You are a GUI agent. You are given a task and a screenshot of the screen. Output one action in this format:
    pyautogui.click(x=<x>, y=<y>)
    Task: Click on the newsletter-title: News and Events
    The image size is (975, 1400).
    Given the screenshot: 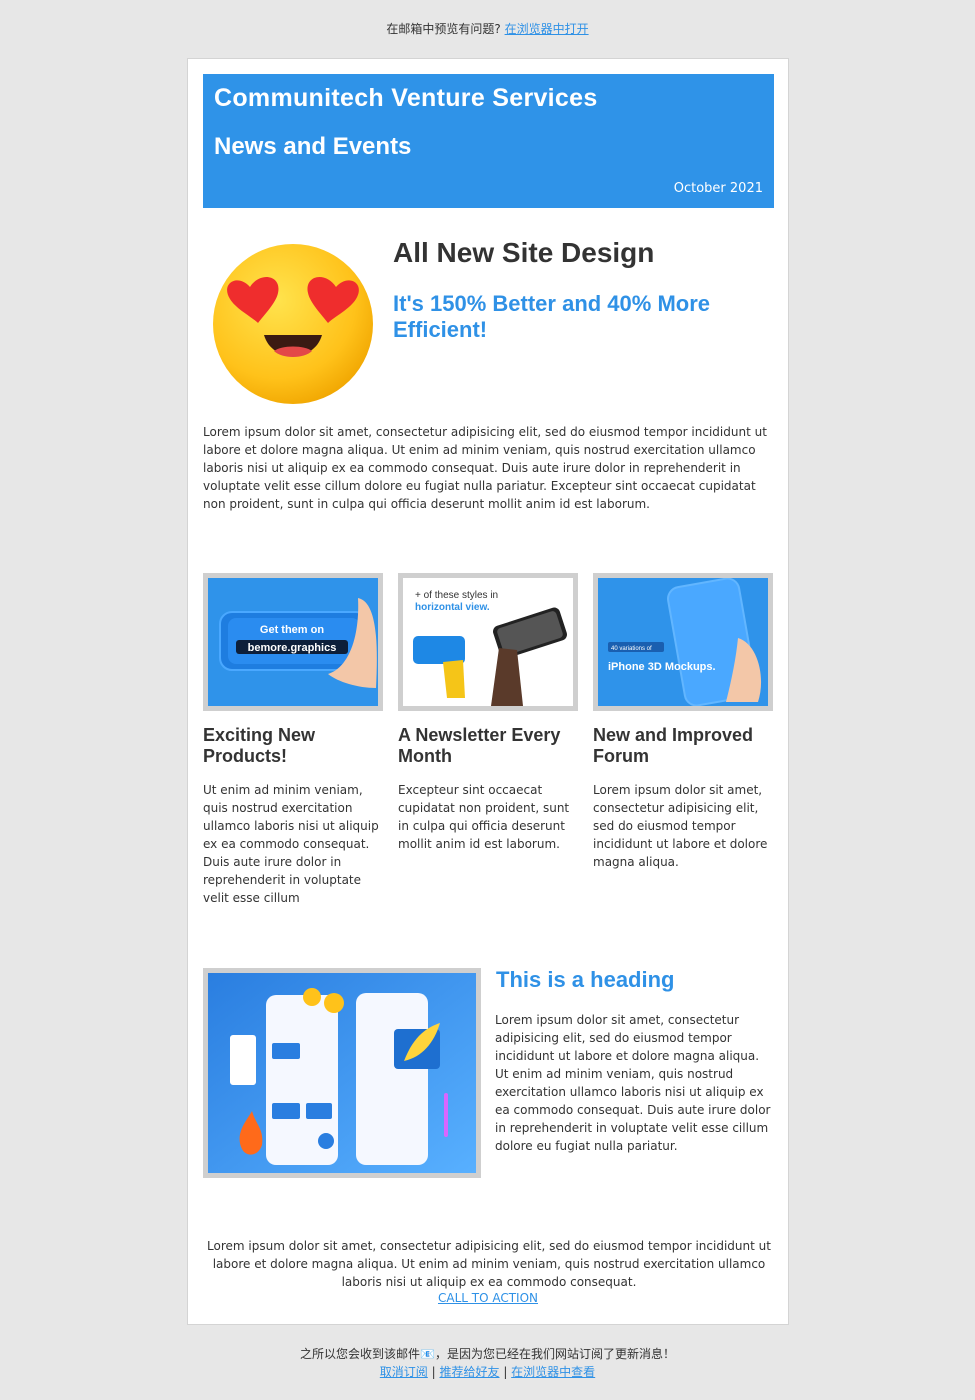 What is the action you would take?
    pyautogui.click(x=313, y=146)
    